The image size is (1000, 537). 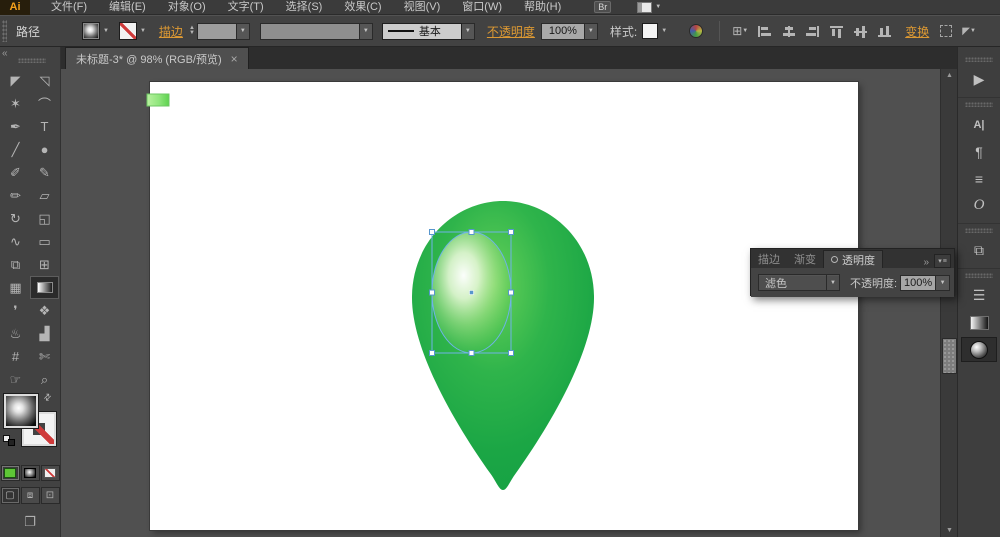 What do you see at coordinates (468, 31) in the screenshot?
I see `brush-definition-caret: ▼` at bounding box center [468, 31].